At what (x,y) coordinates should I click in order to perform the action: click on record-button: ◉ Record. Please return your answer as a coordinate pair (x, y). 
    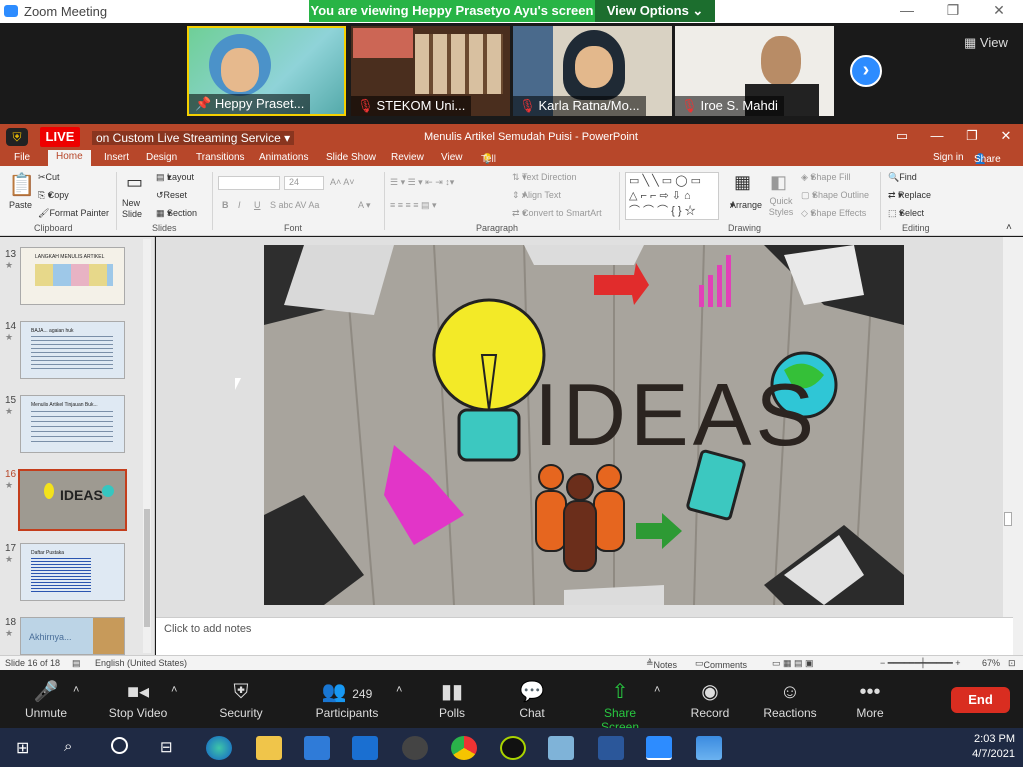
    Looking at the image, I should click on (710, 699).